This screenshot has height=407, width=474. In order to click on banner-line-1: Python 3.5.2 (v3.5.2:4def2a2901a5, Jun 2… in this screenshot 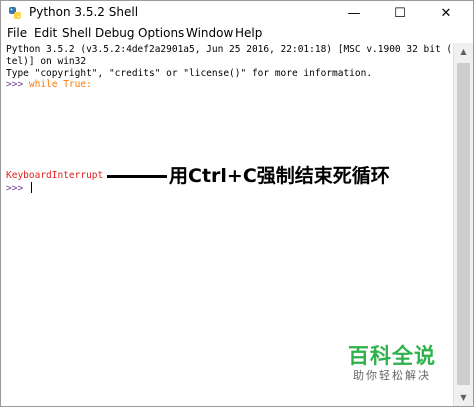, I will do `click(235, 49)`.